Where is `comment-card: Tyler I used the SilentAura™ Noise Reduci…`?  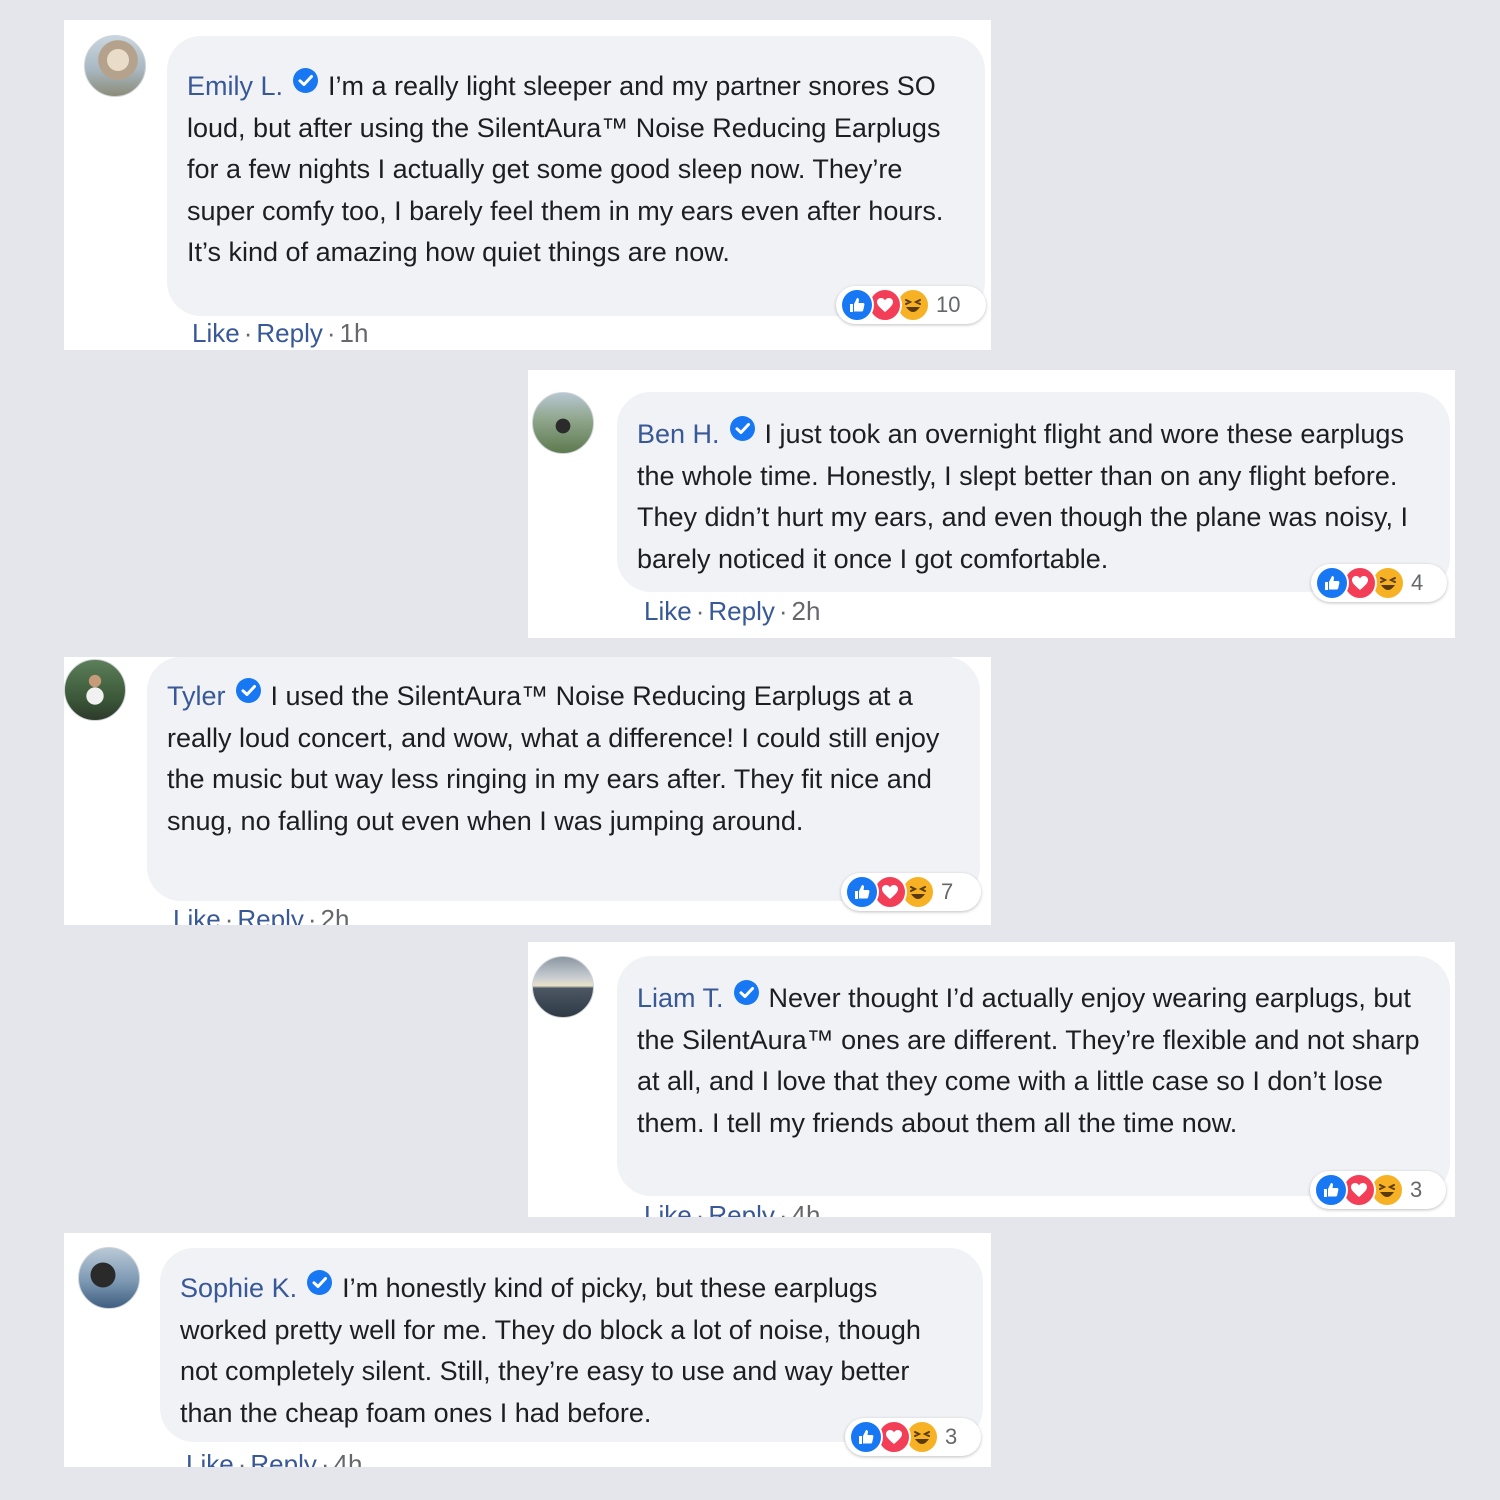
comment-card: Tyler I used the SilentAura™ Noise Reduci… is located at coordinates (527, 791).